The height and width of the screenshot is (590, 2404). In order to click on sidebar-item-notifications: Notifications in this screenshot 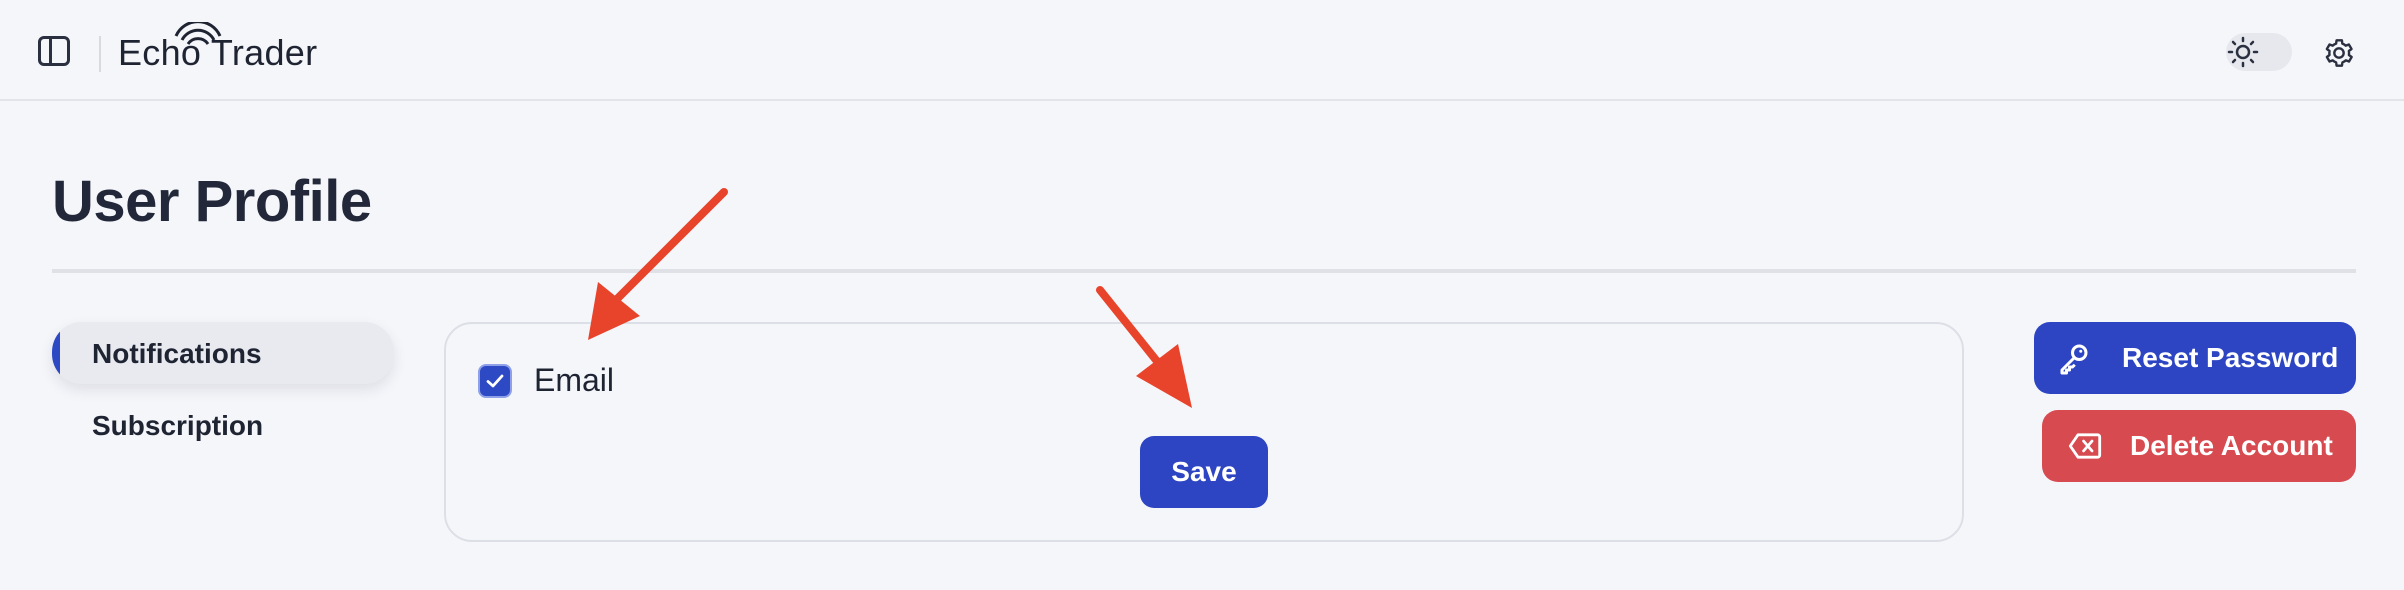, I will do `click(223, 353)`.